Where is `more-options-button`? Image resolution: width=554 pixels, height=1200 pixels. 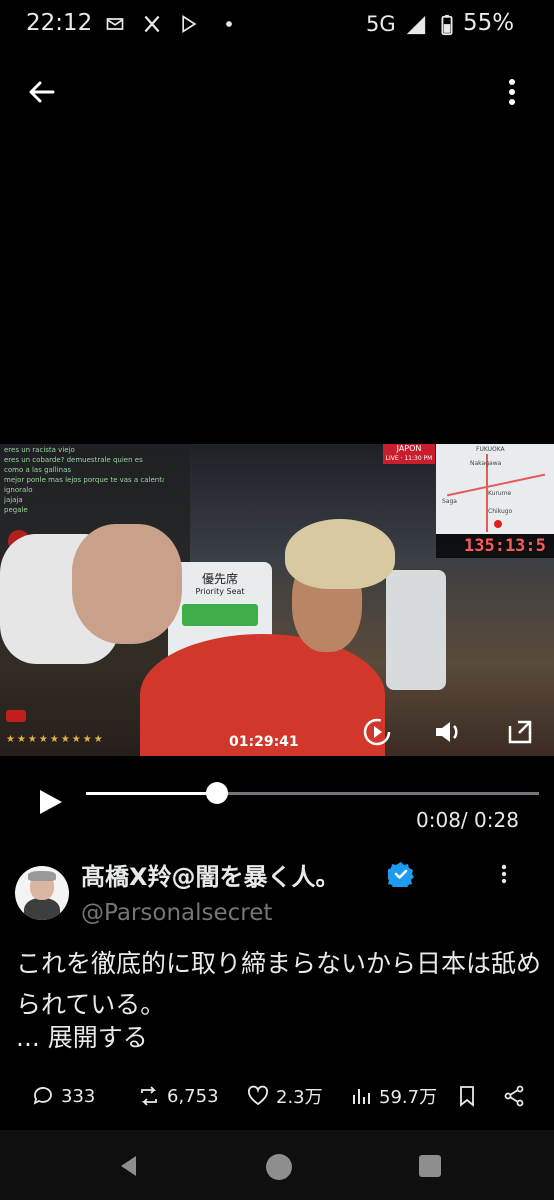
more-options-button is located at coordinates (512, 92).